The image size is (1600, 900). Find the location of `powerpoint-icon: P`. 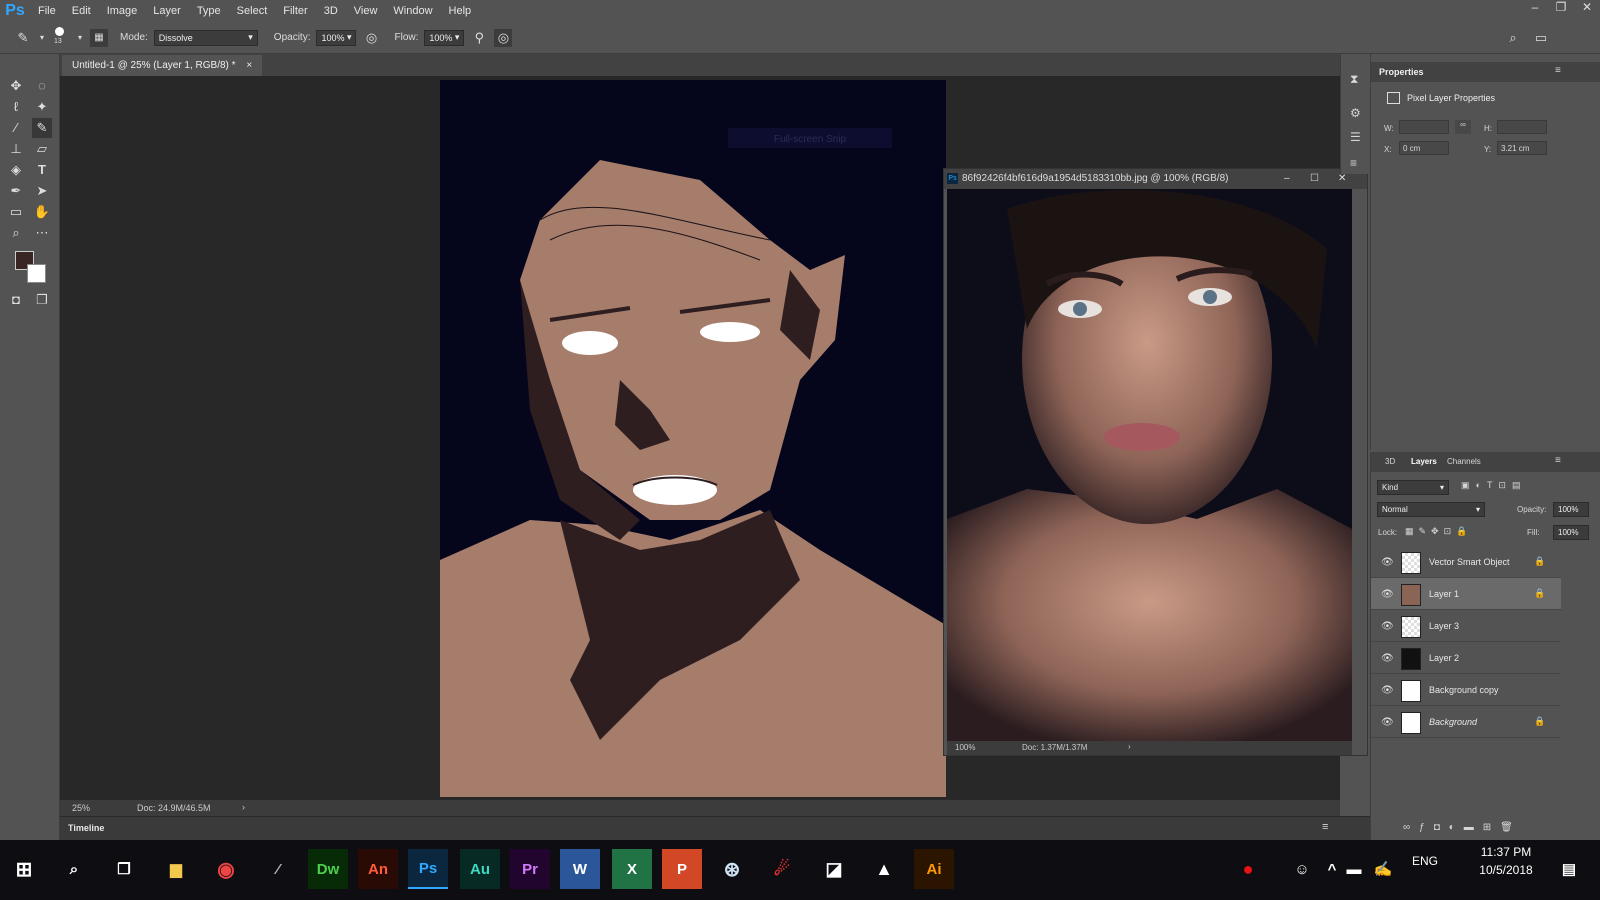

powerpoint-icon: P is located at coordinates (682, 869).